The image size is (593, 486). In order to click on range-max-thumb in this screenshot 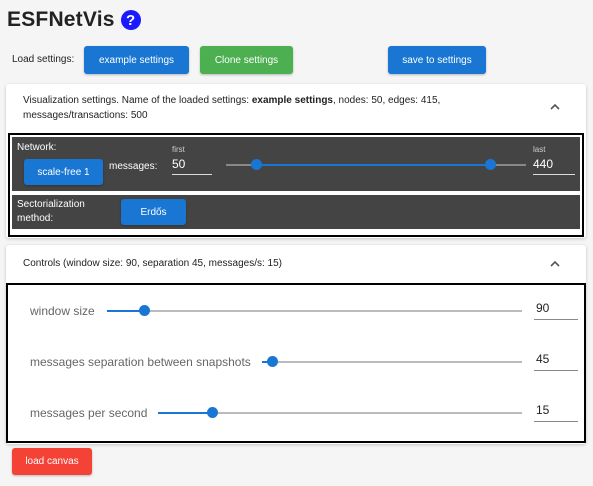, I will do `click(490, 164)`.